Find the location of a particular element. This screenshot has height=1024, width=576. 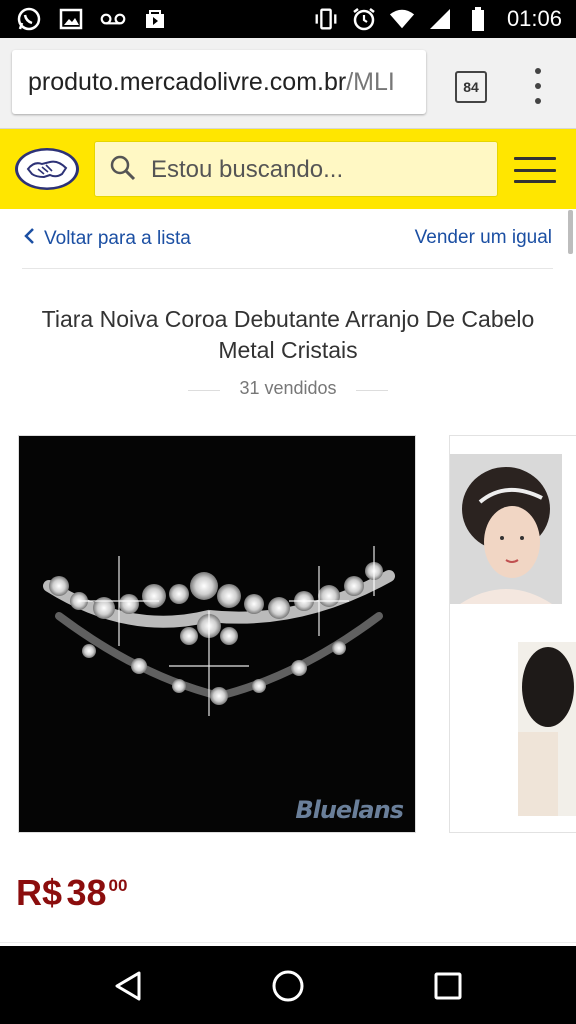

system-navigation-bar is located at coordinates (288, 985).